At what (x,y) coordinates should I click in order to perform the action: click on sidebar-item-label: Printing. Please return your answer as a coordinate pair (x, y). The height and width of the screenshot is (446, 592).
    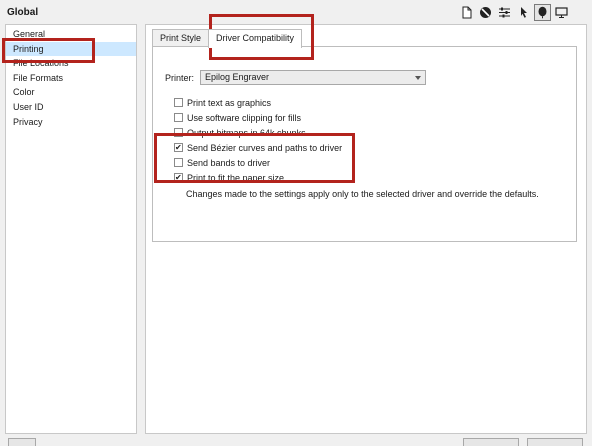
    Looking at the image, I should click on (28, 48).